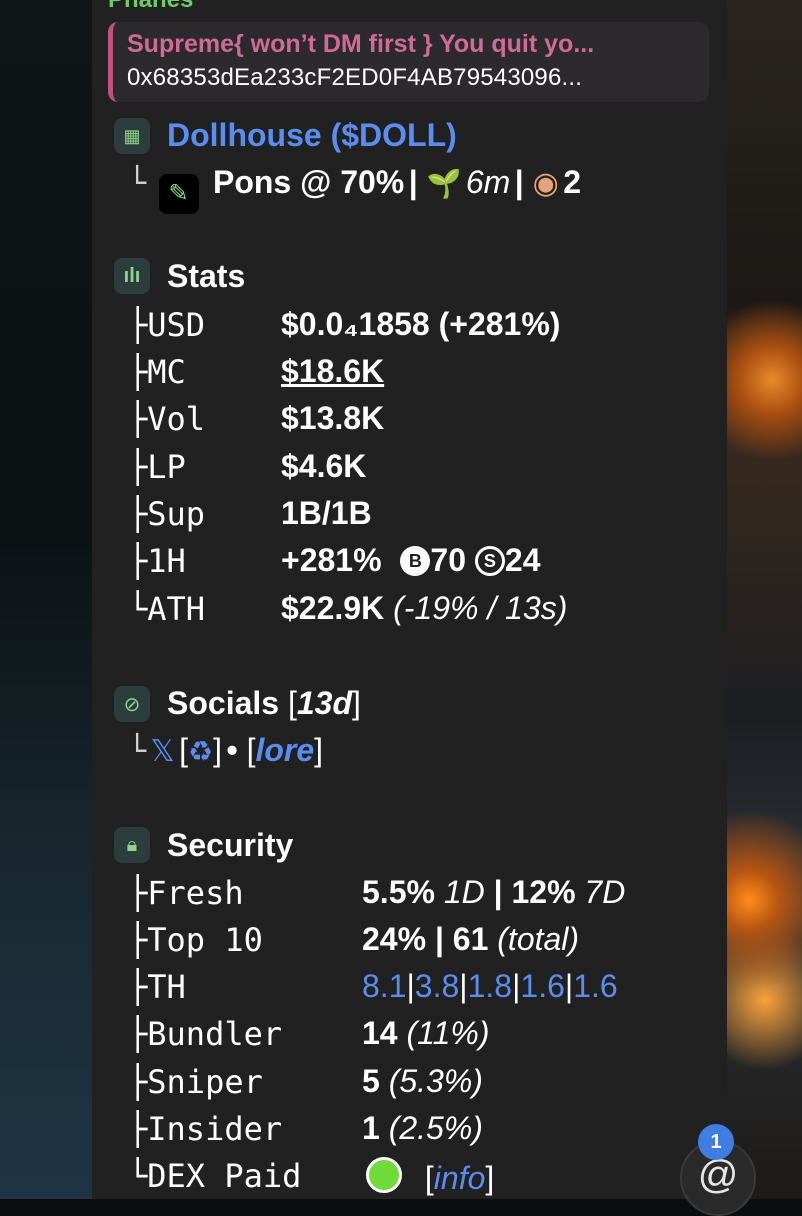 This screenshot has height=1216, width=802. Describe the element at coordinates (437, 986) in the screenshot. I see `th-link-2: 3.8` at that location.